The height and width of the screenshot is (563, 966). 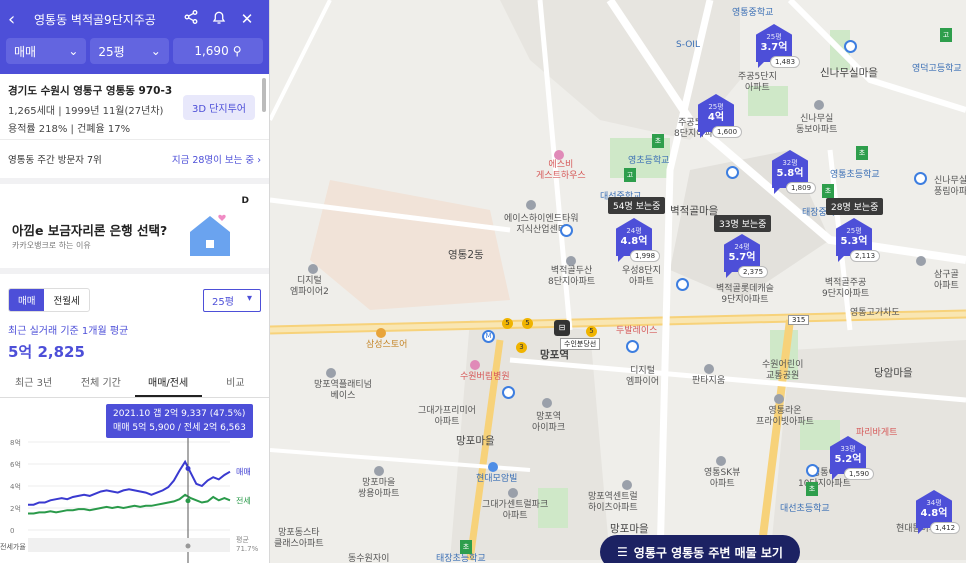 I want to click on map-label: 벽적골두산 8단지아파트, so click(x=571, y=277).